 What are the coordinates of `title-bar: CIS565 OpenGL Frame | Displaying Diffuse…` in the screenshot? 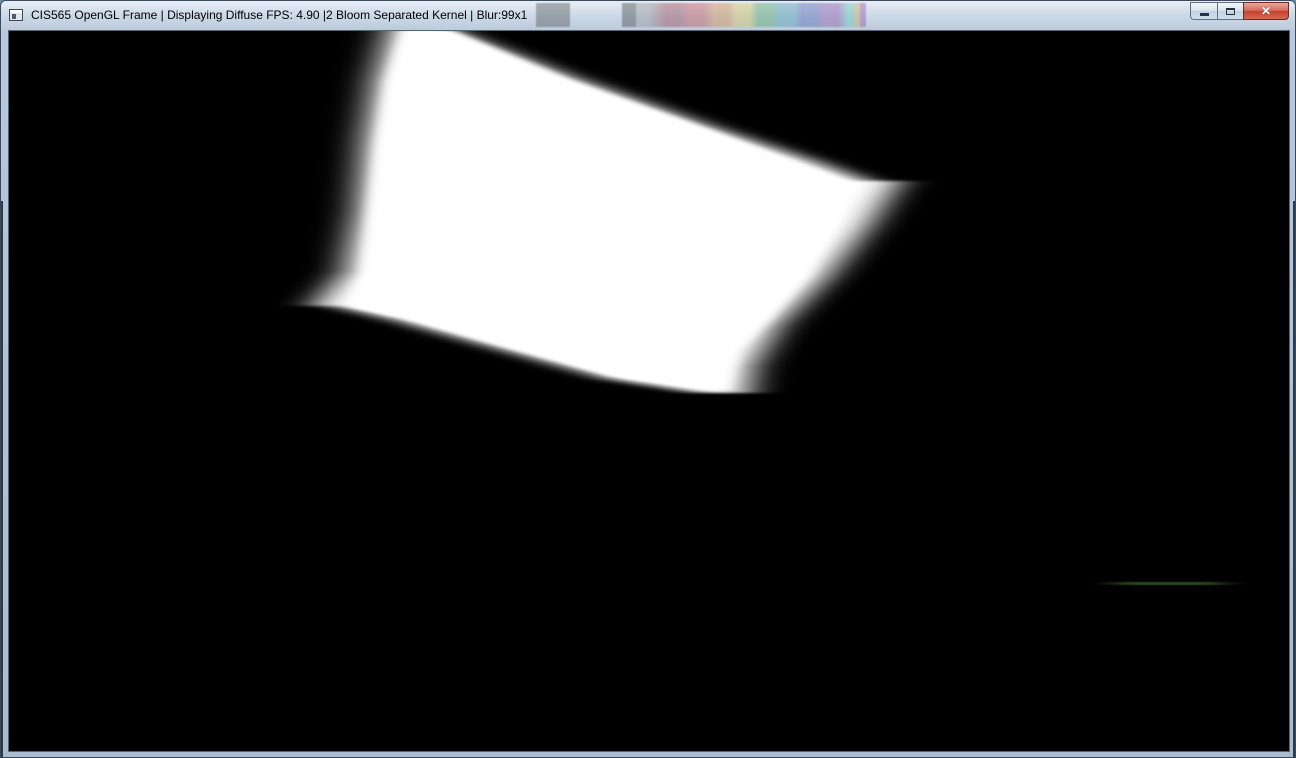 It's located at (648, 15).